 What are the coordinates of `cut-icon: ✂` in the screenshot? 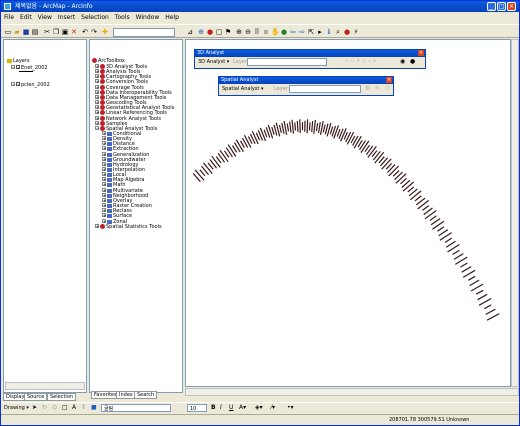 It's located at (47, 32).